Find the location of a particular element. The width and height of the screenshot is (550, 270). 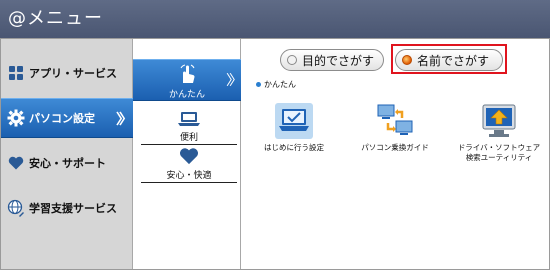

app-initial-setup: はじめに行う設定 is located at coordinates (294, 128).